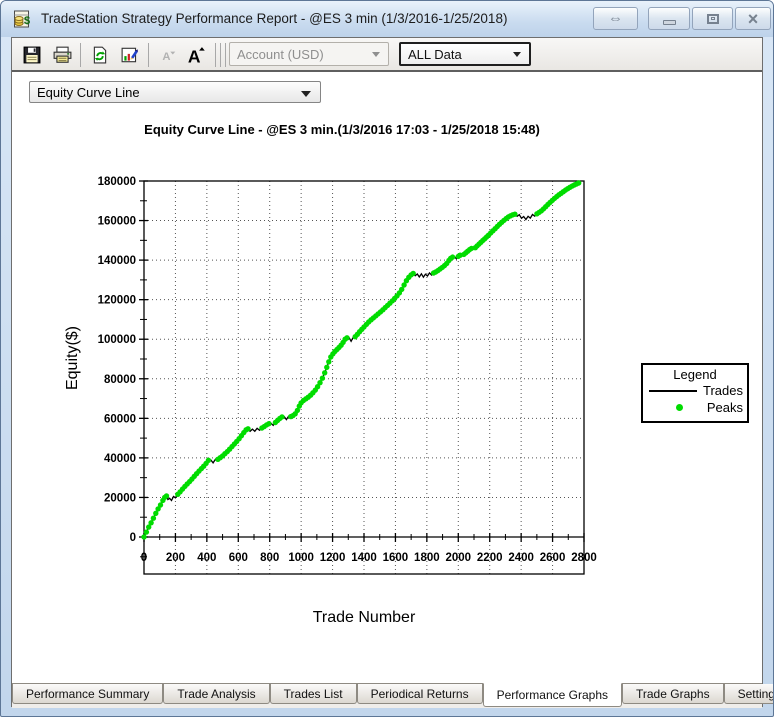 The width and height of the screenshot is (774, 717). What do you see at coordinates (301, 558) in the screenshot?
I see `svg-text: 1000` at bounding box center [301, 558].